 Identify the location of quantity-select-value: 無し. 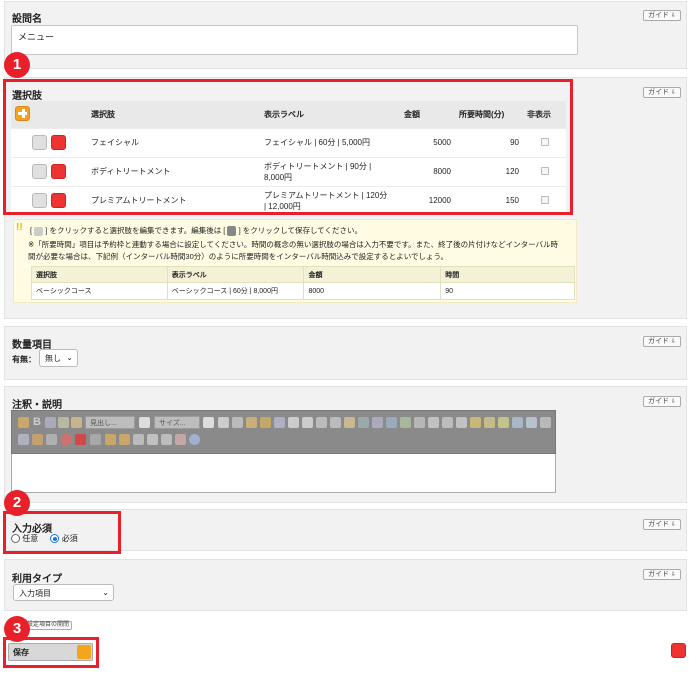
(53, 358).